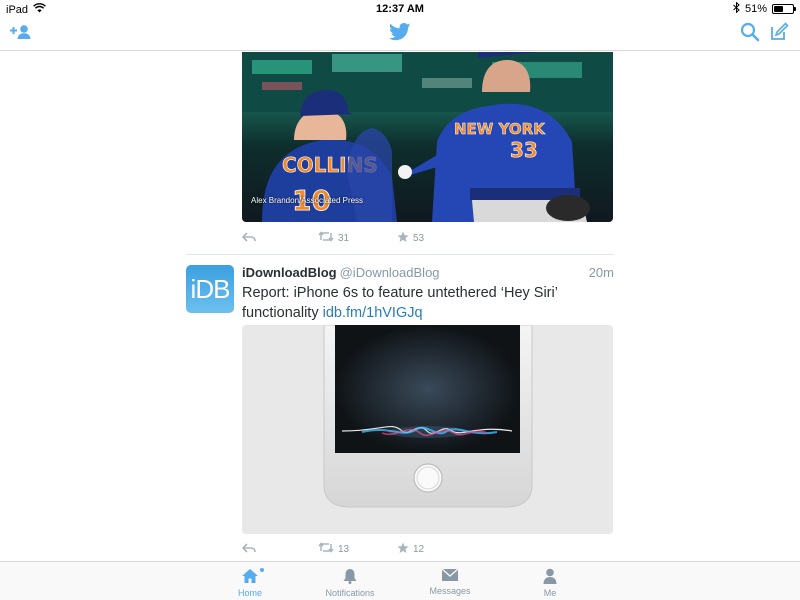  What do you see at coordinates (431, 238) in the screenshot?
I see `tweet-actions: 31 53` at bounding box center [431, 238].